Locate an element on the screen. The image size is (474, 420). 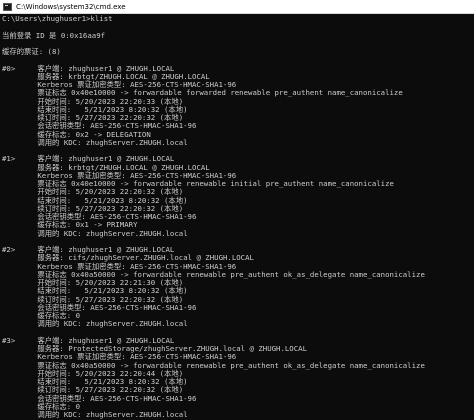
title-bar: C:\Windows\system32\cmd.exe is located at coordinates (237, 7).